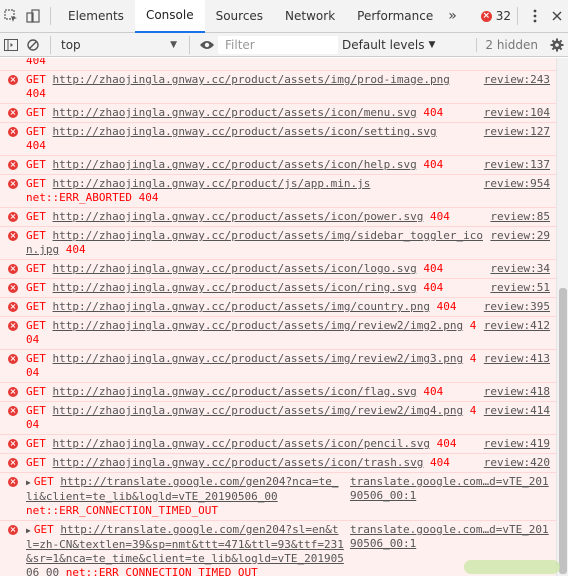 The image size is (568, 576). What do you see at coordinates (535, 16) in the screenshot?
I see `customize-menu-icon` at bounding box center [535, 16].